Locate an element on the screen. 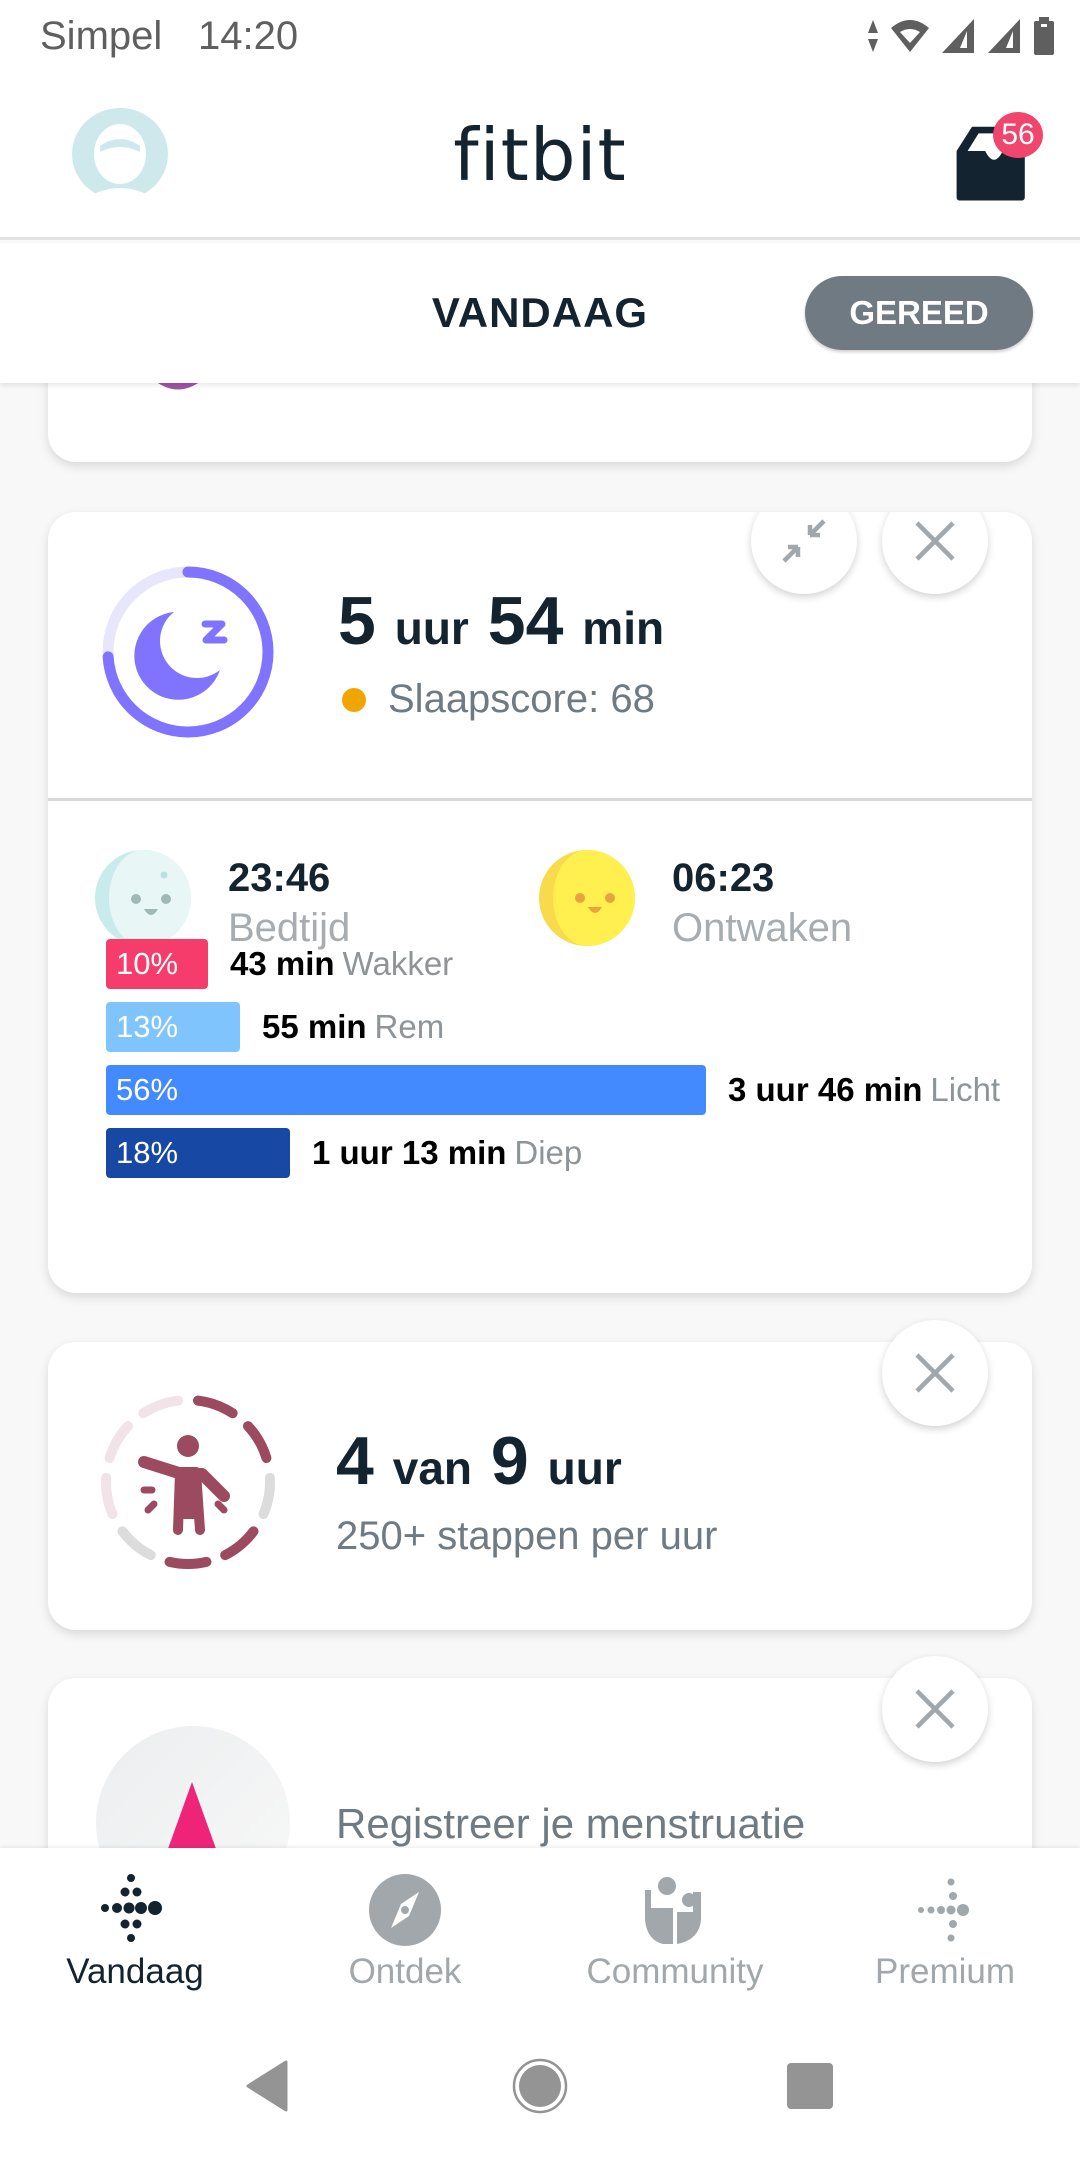 The height and width of the screenshot is (2160, 1080). sleep-stage-duration: 3 uur 46 min is located at coordinates (825, 1089).